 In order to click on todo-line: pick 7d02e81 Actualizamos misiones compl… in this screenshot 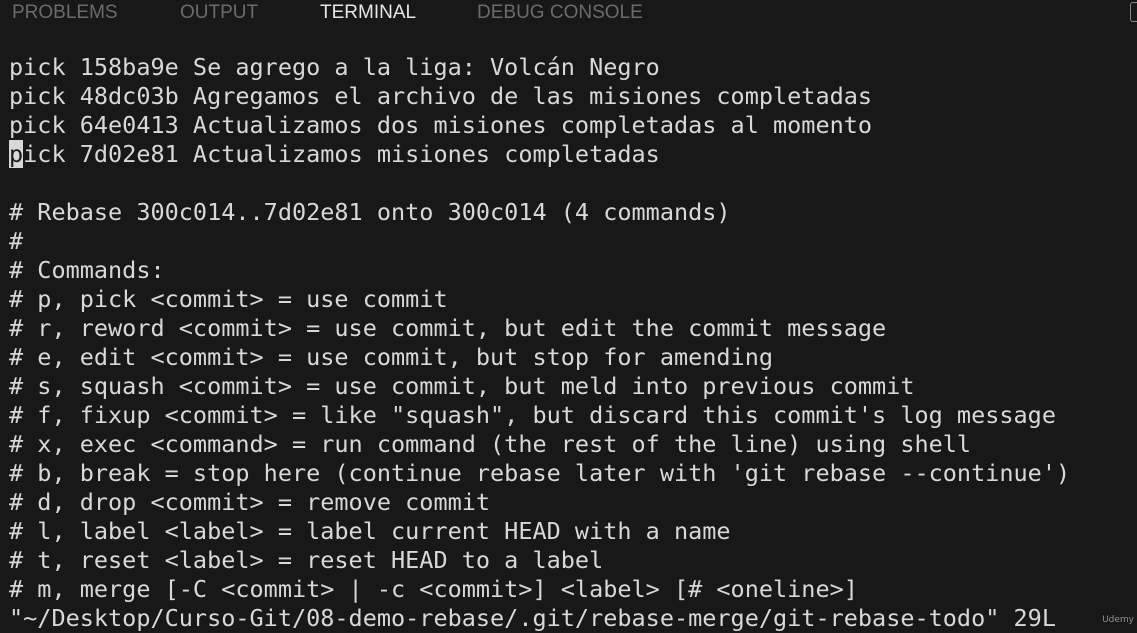, I will do `click(334, 154)`.